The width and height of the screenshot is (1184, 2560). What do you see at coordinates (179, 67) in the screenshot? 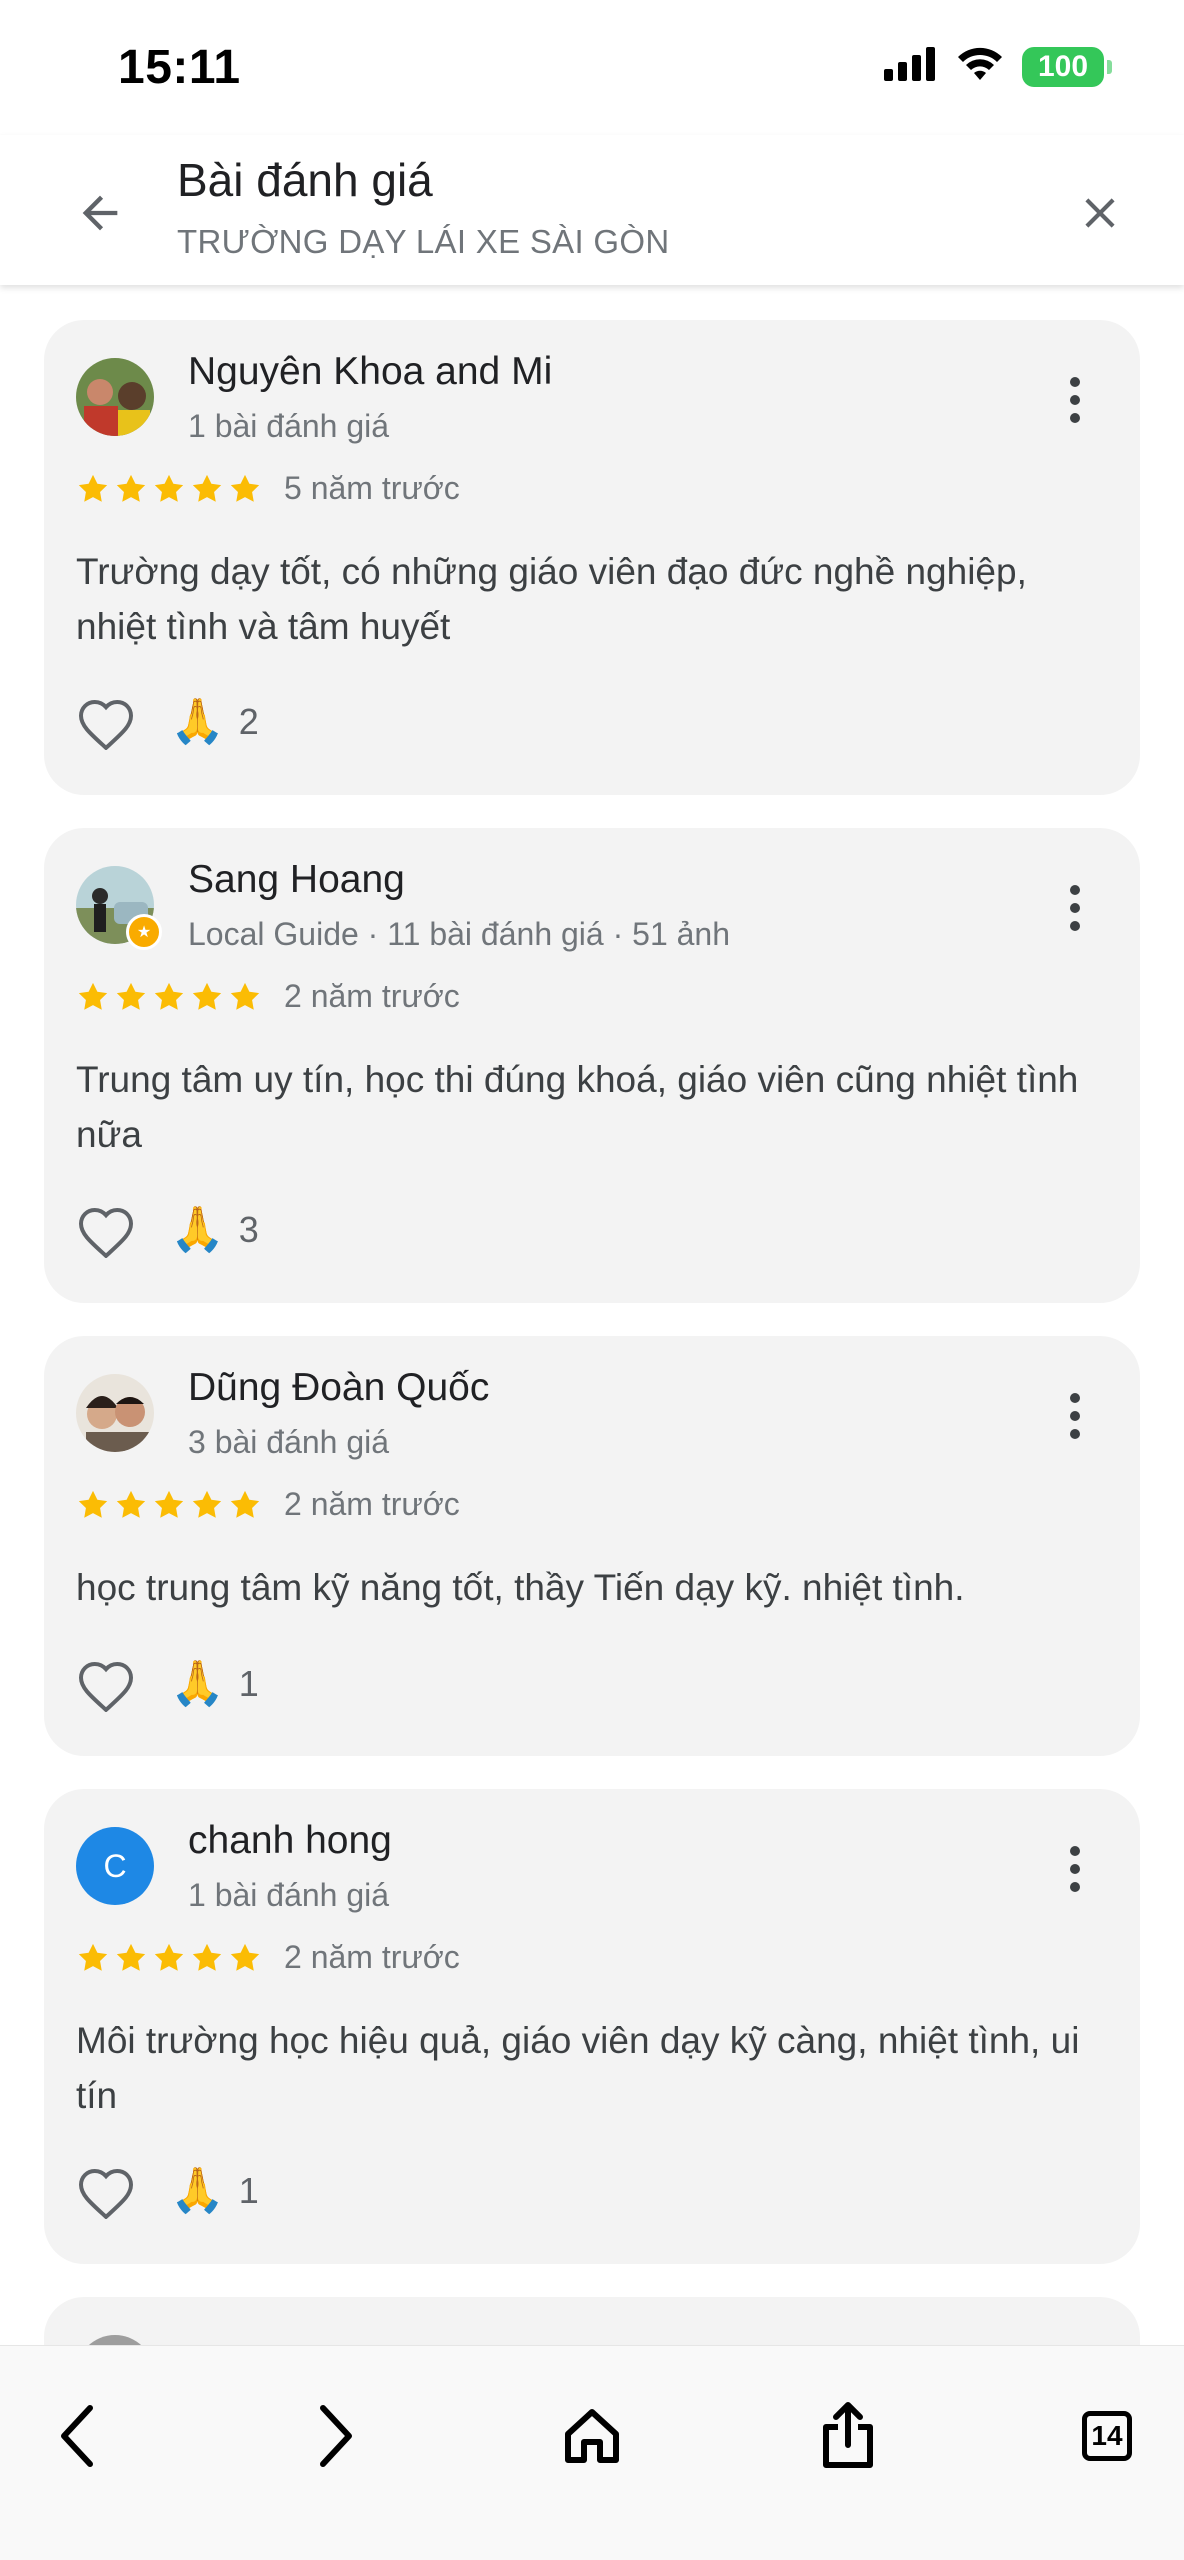
I see `status-time: 15:11` at bounding box center [179, 67].